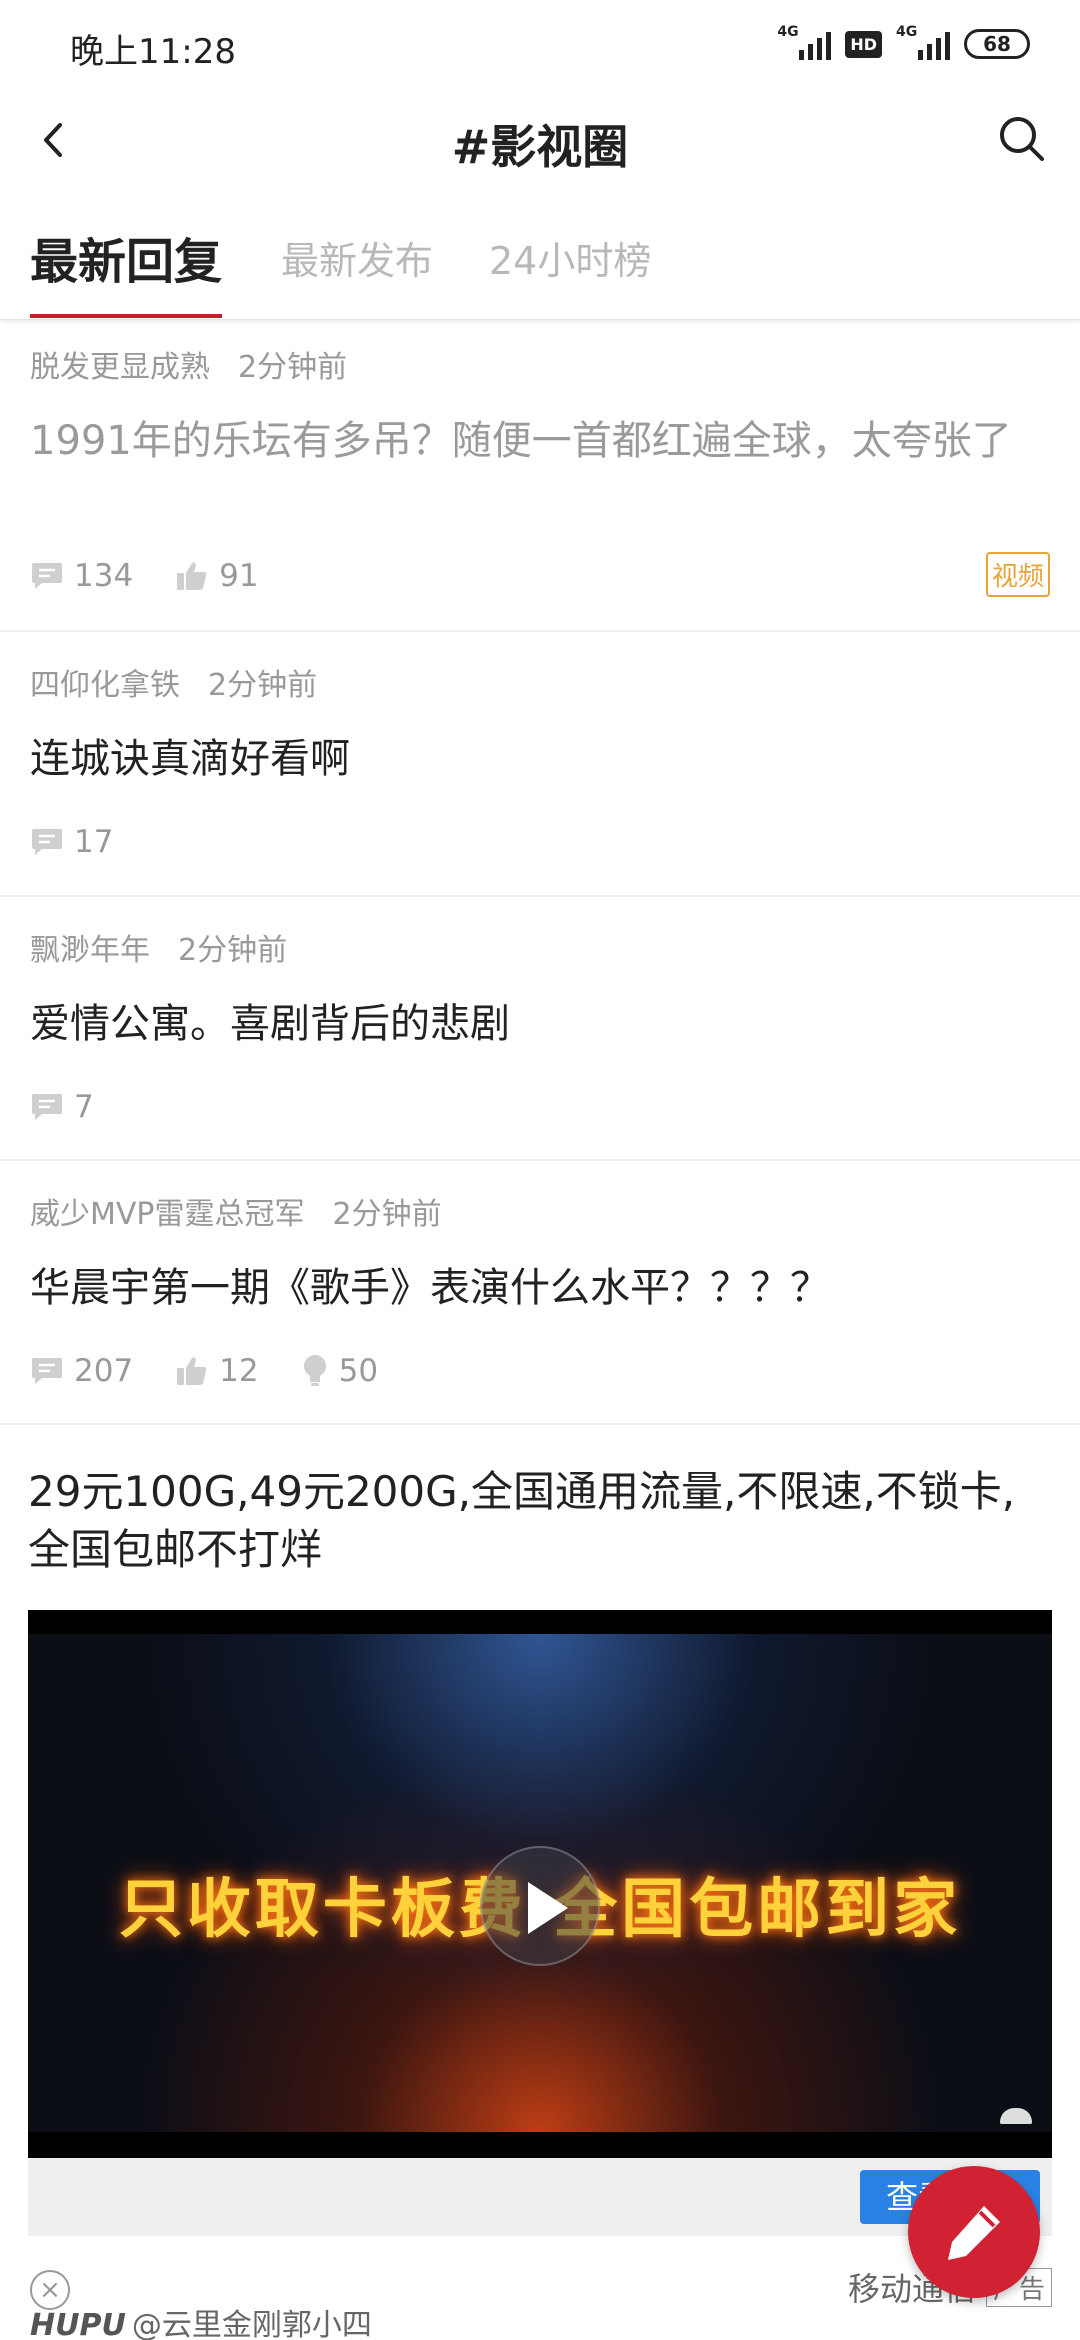 This screenshot has height=2340, width=1080. What do you see at coordinates (570, 257) in the screenshot?
I see `tab-24h-ranking: 24小时榜` at bounding box center [570, 257].